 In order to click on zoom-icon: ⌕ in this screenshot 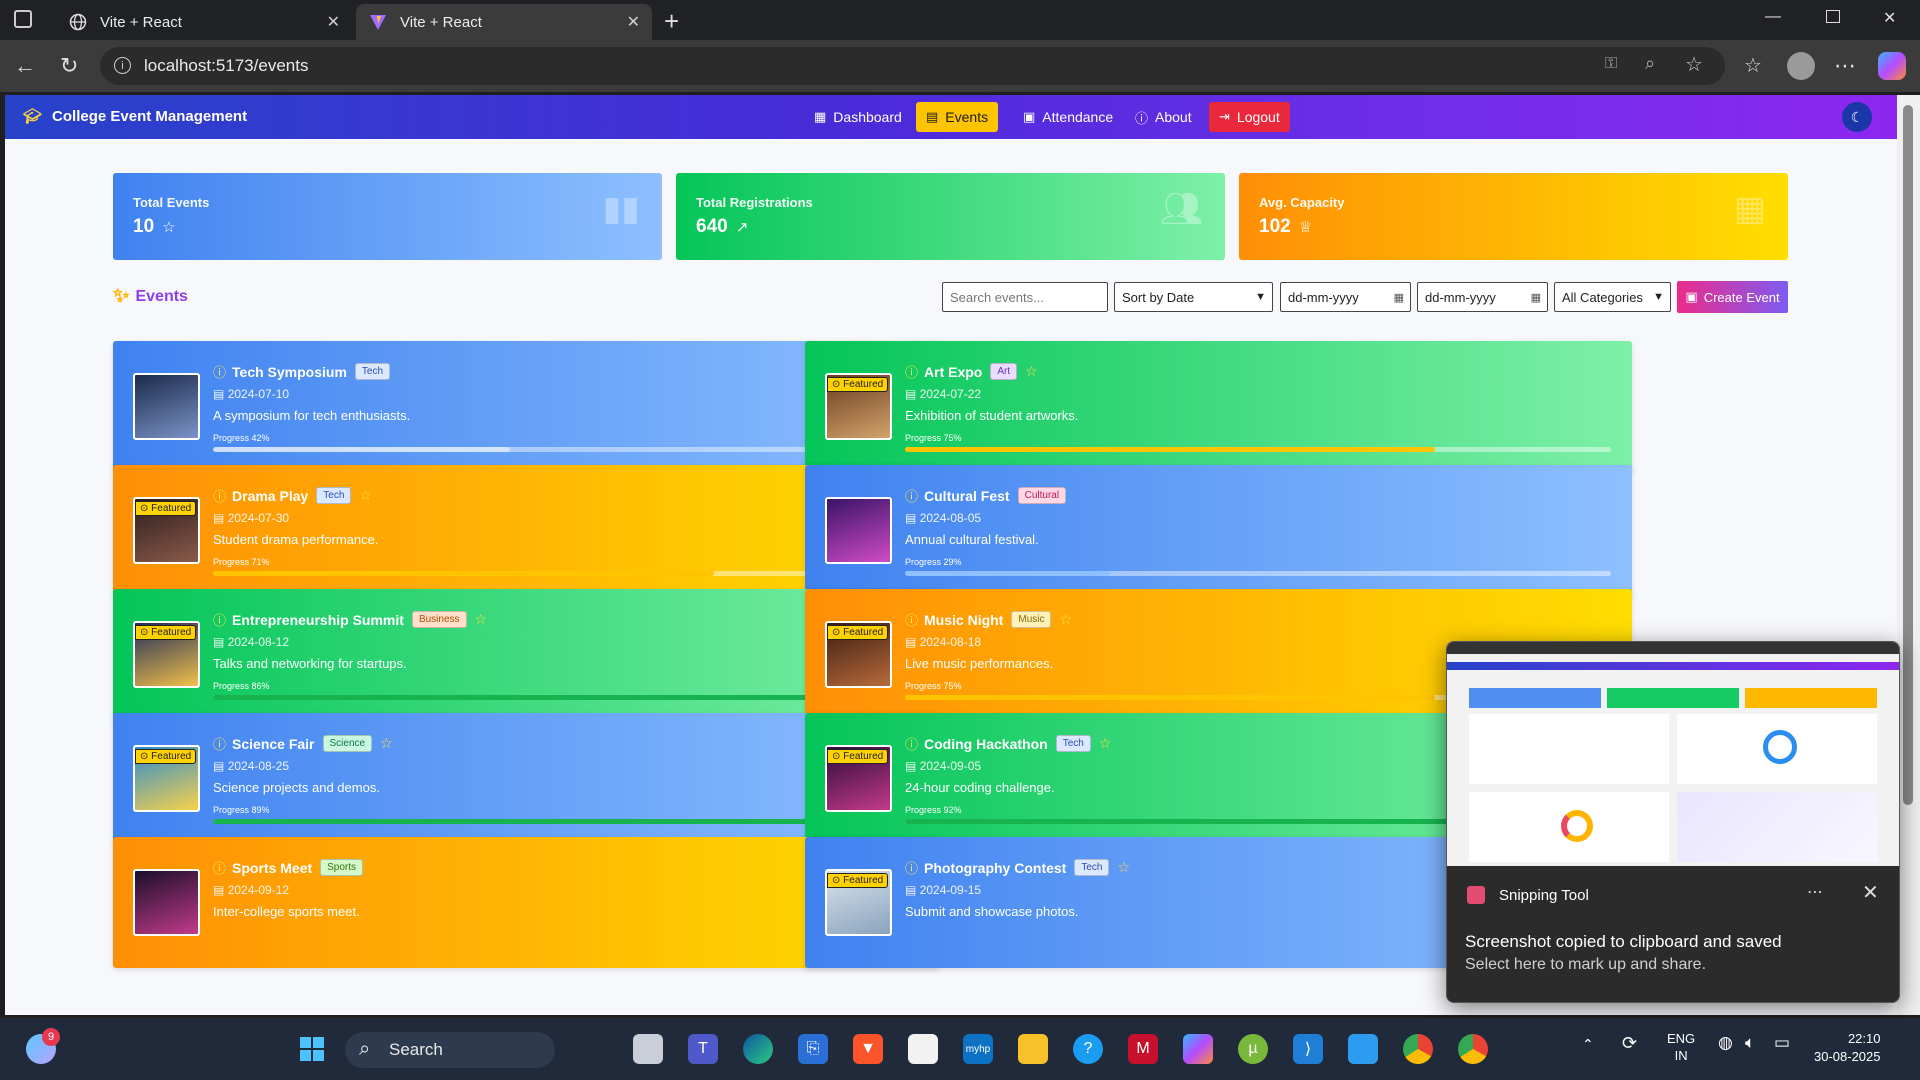, I will do `click(1650, 63)`.